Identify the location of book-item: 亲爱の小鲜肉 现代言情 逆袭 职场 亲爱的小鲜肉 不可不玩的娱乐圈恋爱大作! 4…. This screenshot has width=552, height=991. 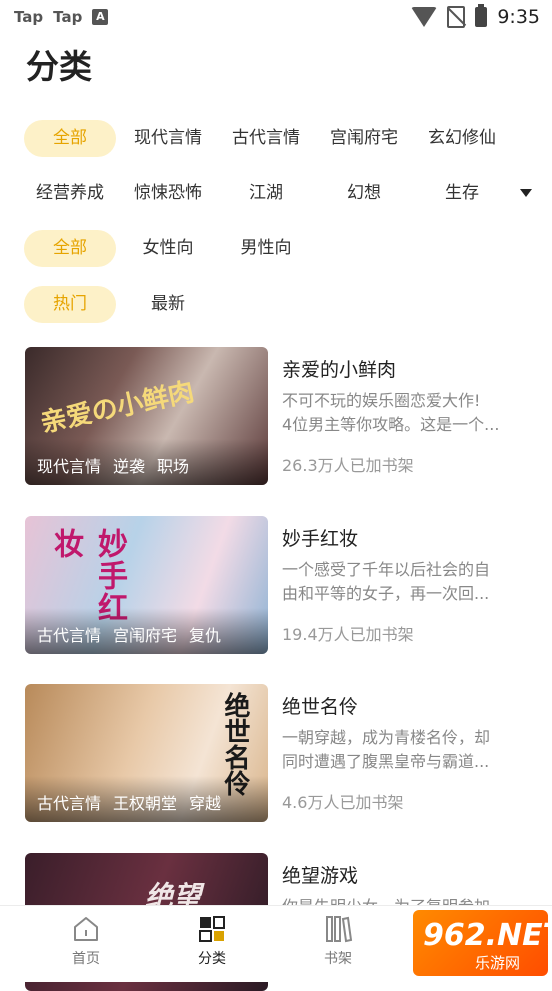
(280, 416).